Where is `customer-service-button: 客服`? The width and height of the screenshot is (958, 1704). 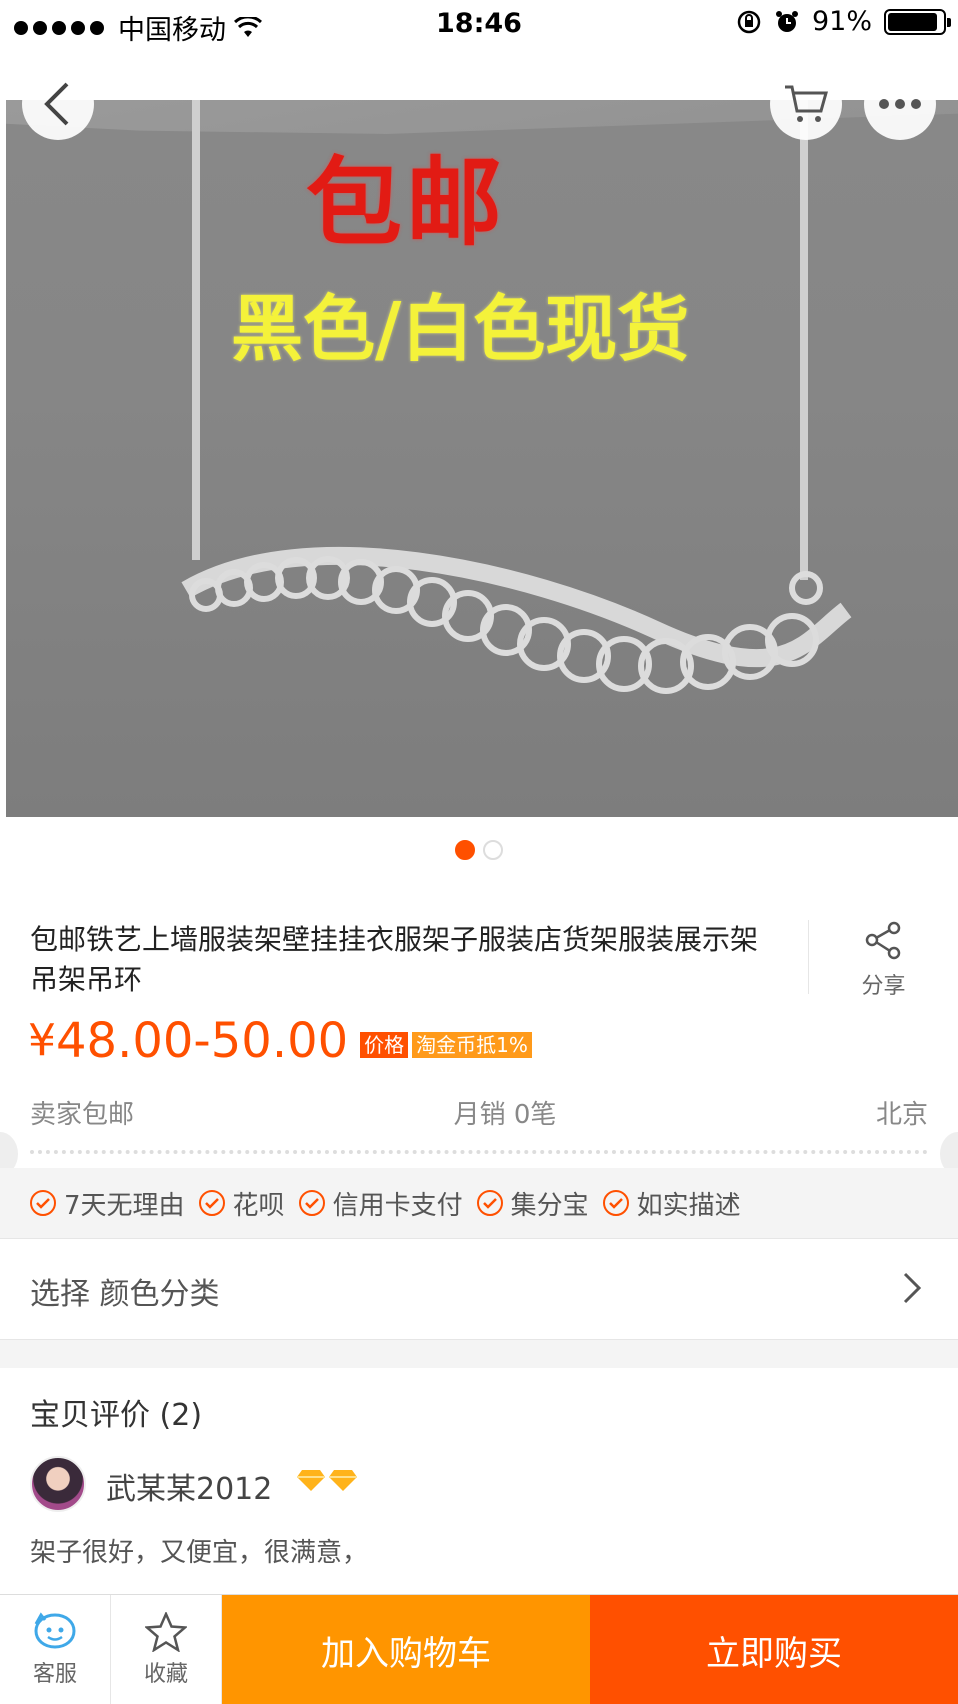
customer-service-button: 客服 is located at coordinates (55, 1649).